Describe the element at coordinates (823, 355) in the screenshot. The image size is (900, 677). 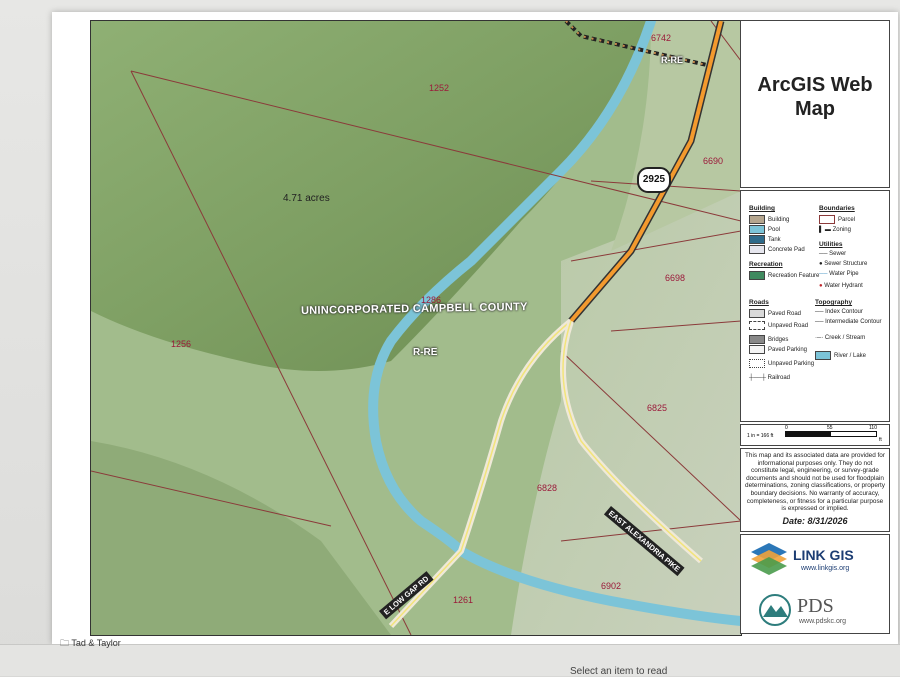
I see `river-lake-swatch` at that location.